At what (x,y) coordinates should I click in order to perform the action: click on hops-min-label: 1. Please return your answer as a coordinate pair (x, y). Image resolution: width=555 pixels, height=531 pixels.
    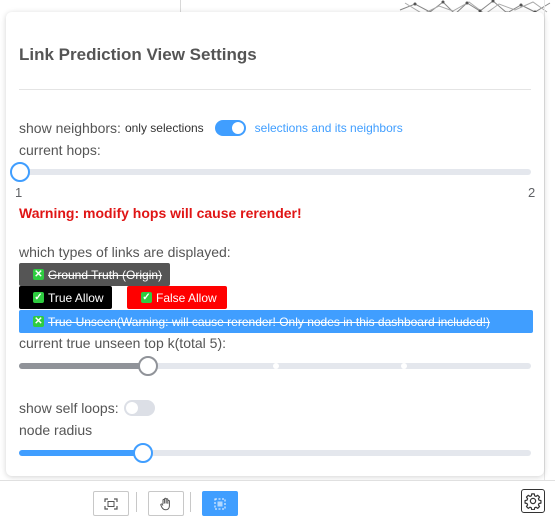
    Looking at the image, I should click on (19, 192).